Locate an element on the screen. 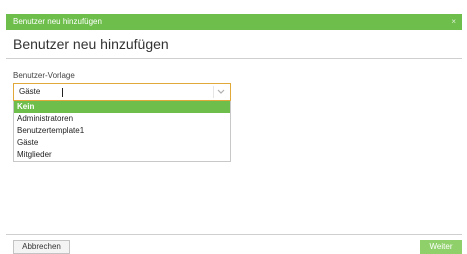 This screenshot has height=254, width=467. chevron-down-icon is located at coordinates (221, 91).